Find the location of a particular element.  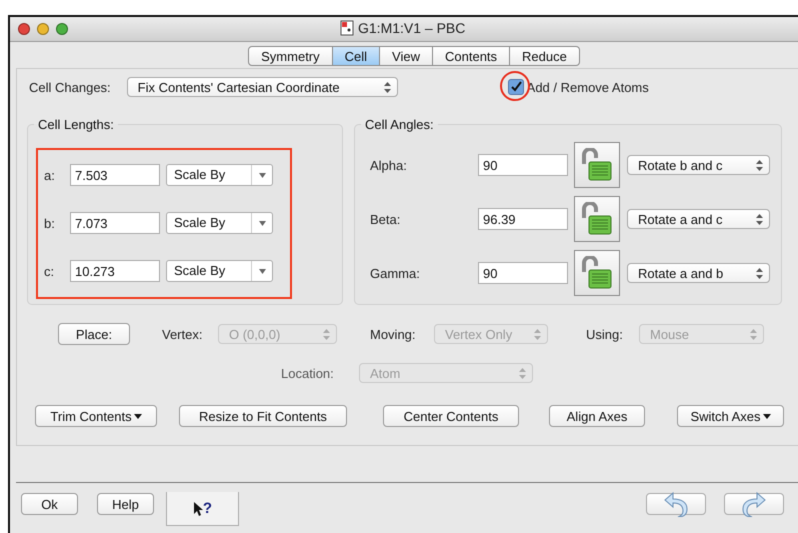

window-title: G1:M1:V1 – PBC is located at coordinates (412, 28).